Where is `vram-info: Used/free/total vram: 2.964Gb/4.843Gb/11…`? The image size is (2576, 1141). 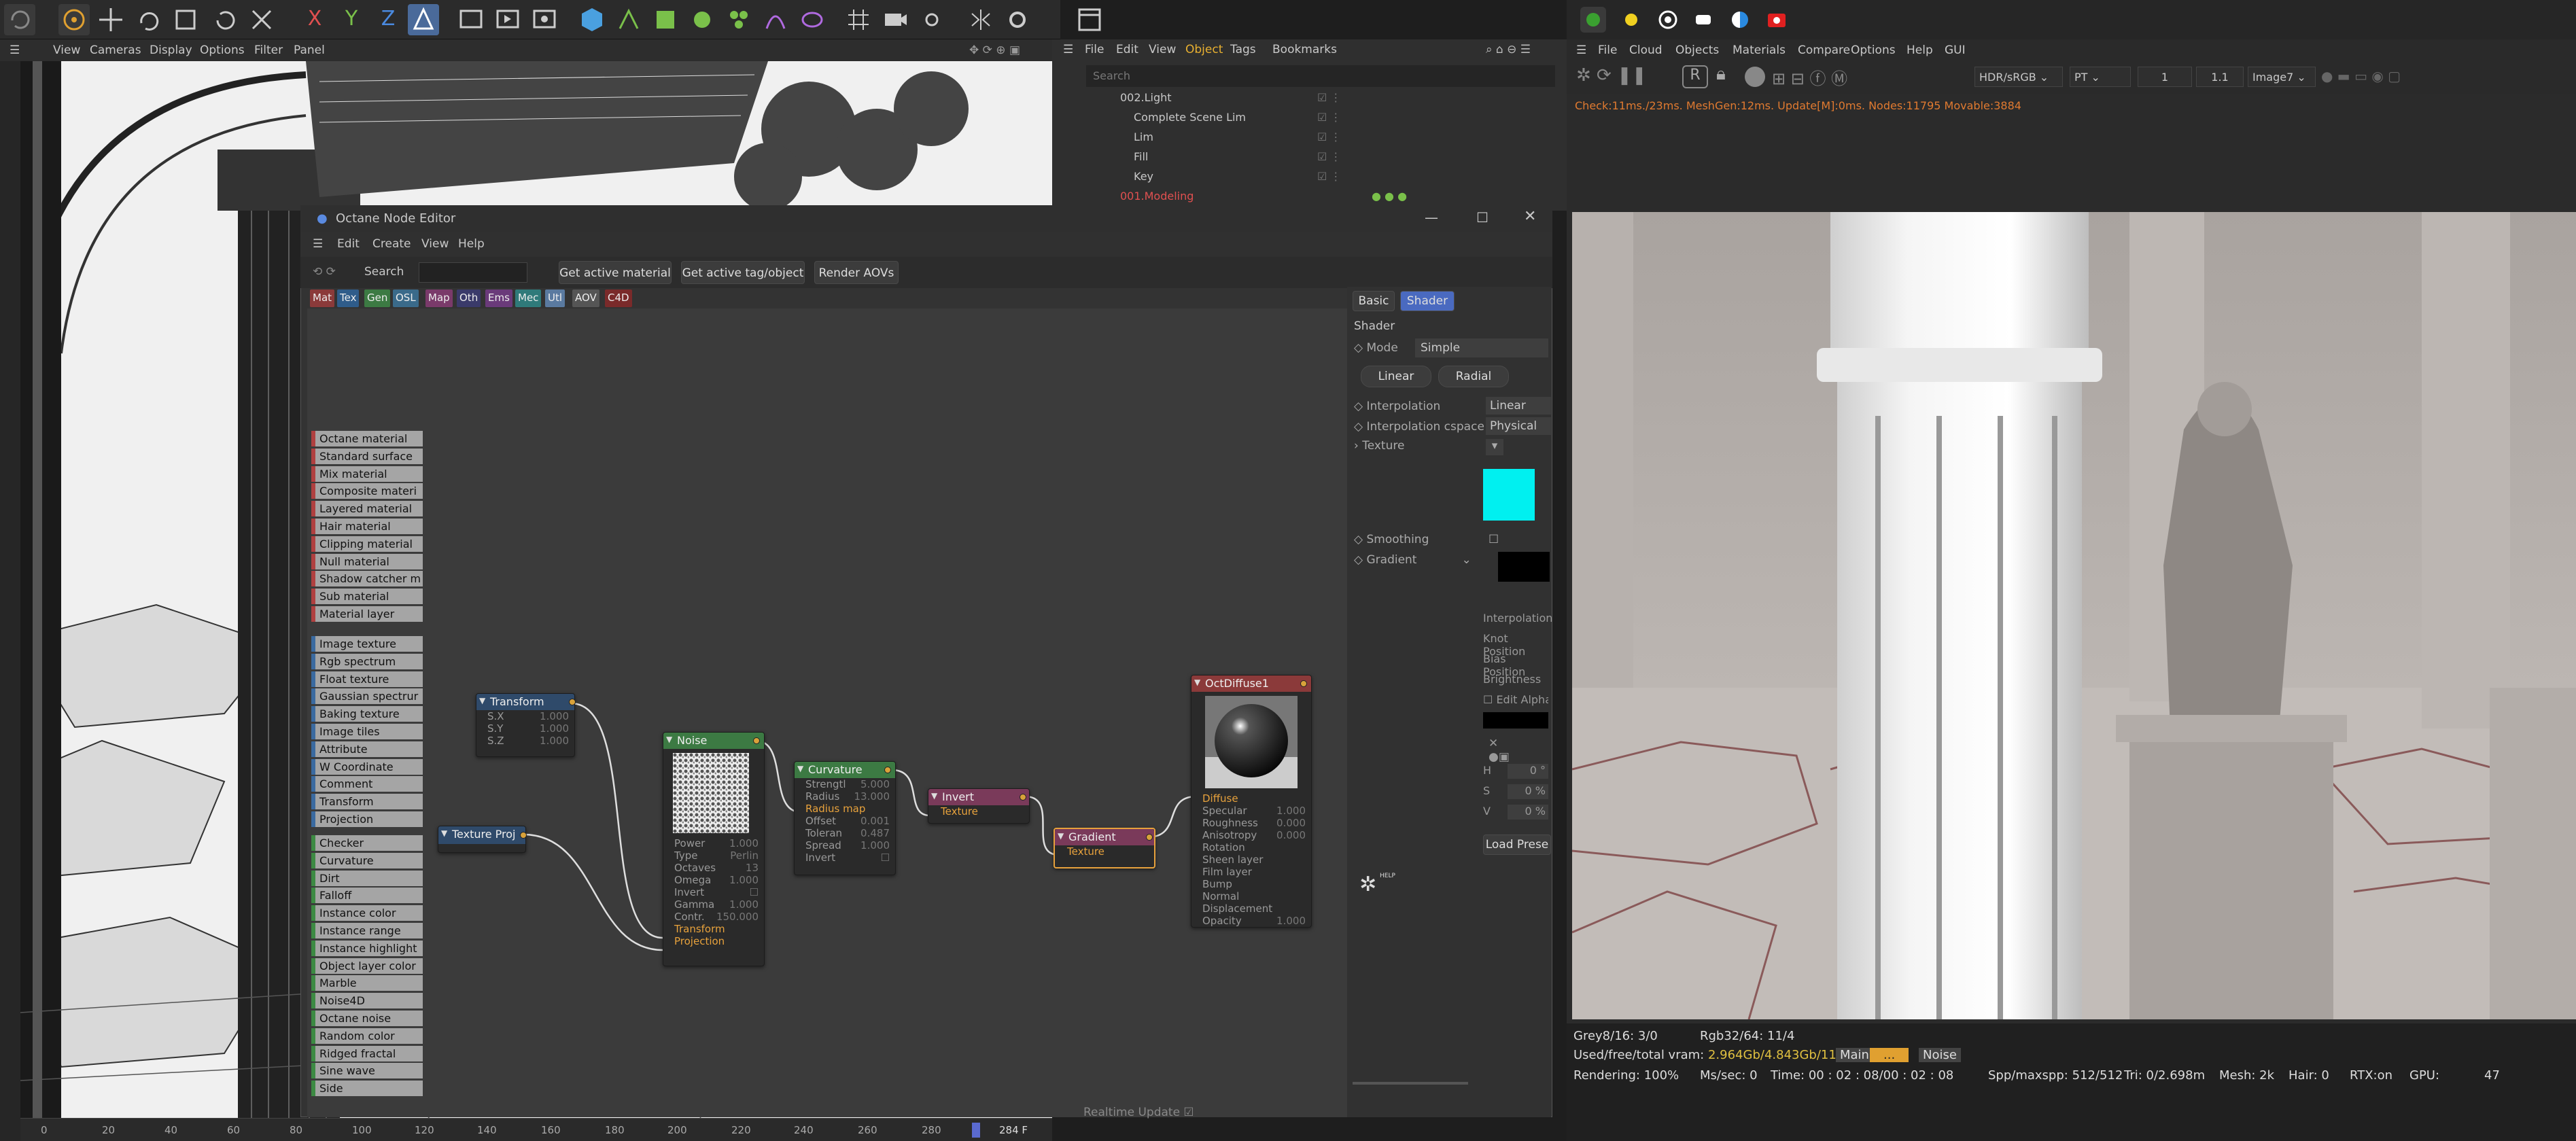 vram-info: Used/free/total vram: 2.964Gb/4.843Gb/11… is located at coordinates (1714, 1055).